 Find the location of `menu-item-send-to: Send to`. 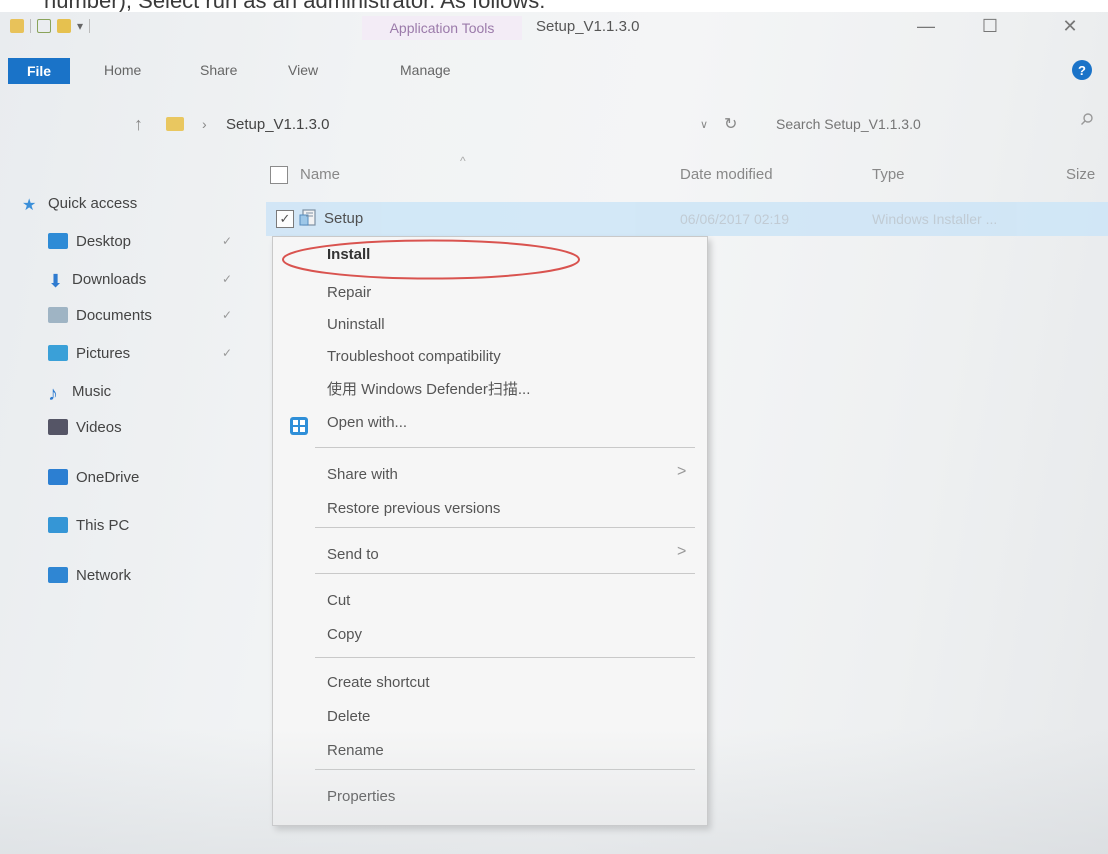

menu-item-send-to: Send to is located at coordinates (353, 554).